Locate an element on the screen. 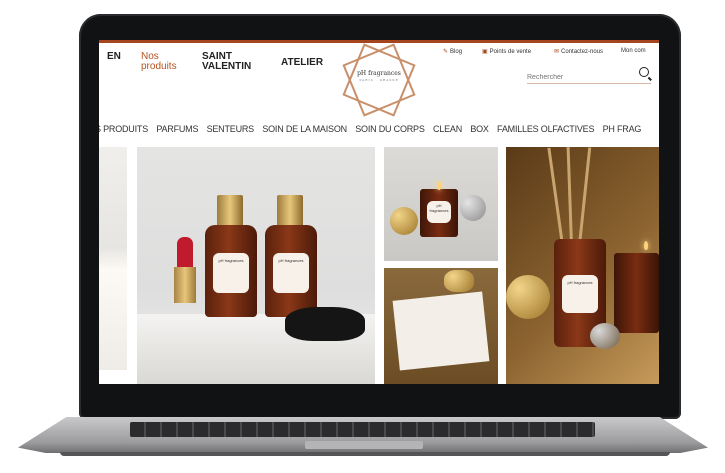 The width and height of the screenshot is (725, 473). product-image-candle: pH fragrances is located at coordinates (441, 204).